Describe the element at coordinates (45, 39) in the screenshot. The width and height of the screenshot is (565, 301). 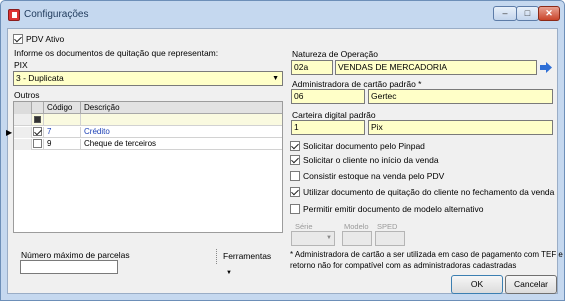
I see `pdv-ativo-label: PDV Ativo` at that location.